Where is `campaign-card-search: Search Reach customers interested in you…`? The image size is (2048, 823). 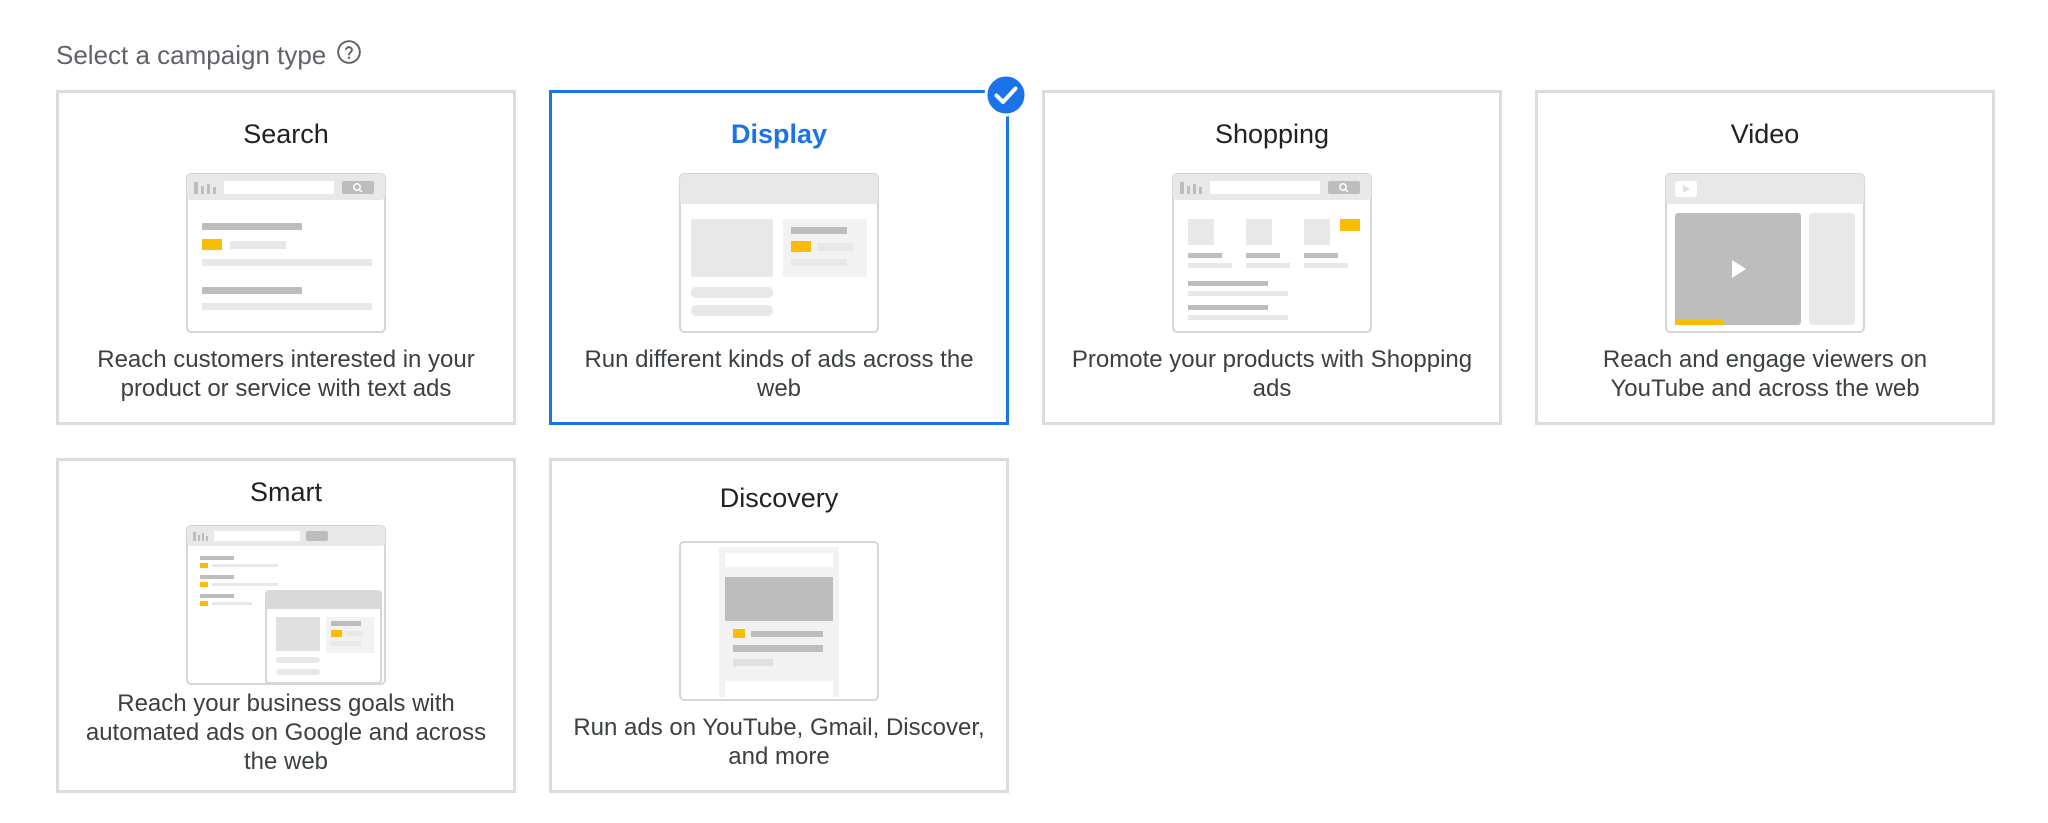 campaign-card-search: Search Reach customers interested in you… is located at coordinates (286, 257).